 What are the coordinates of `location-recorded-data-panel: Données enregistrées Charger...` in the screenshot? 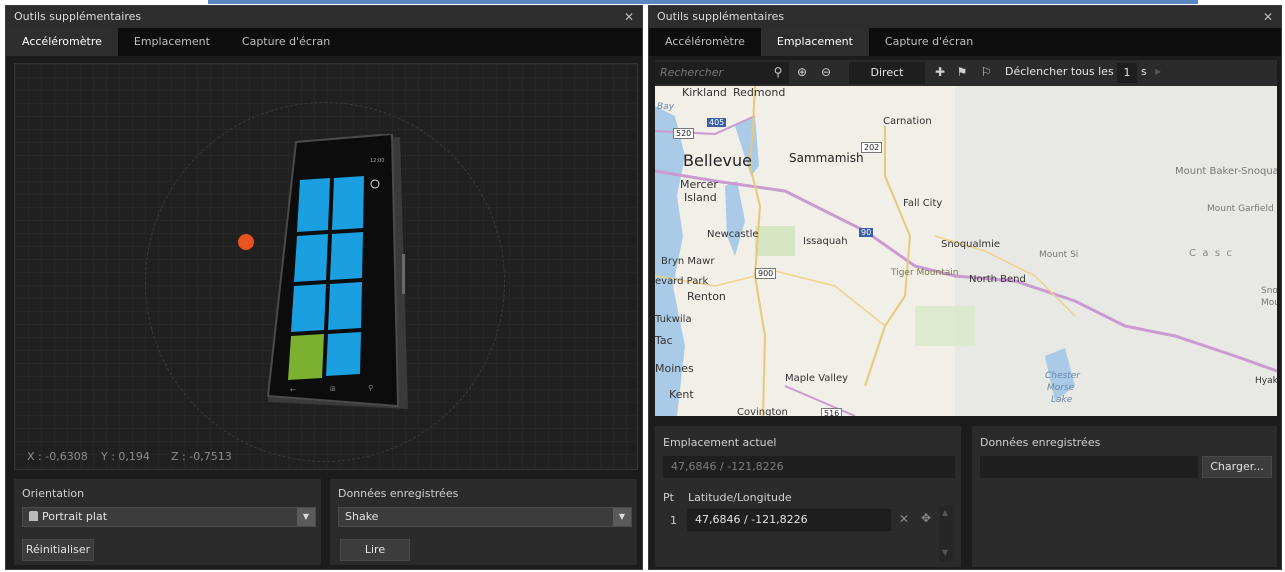 It's located at (1124, 496).